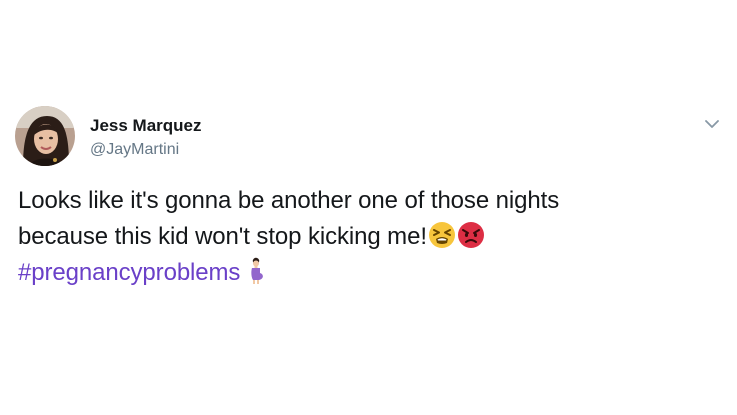 The image size is (737, 415). I want to click on author-info: Jess Marquez @JayMartini, so click(146, 138).